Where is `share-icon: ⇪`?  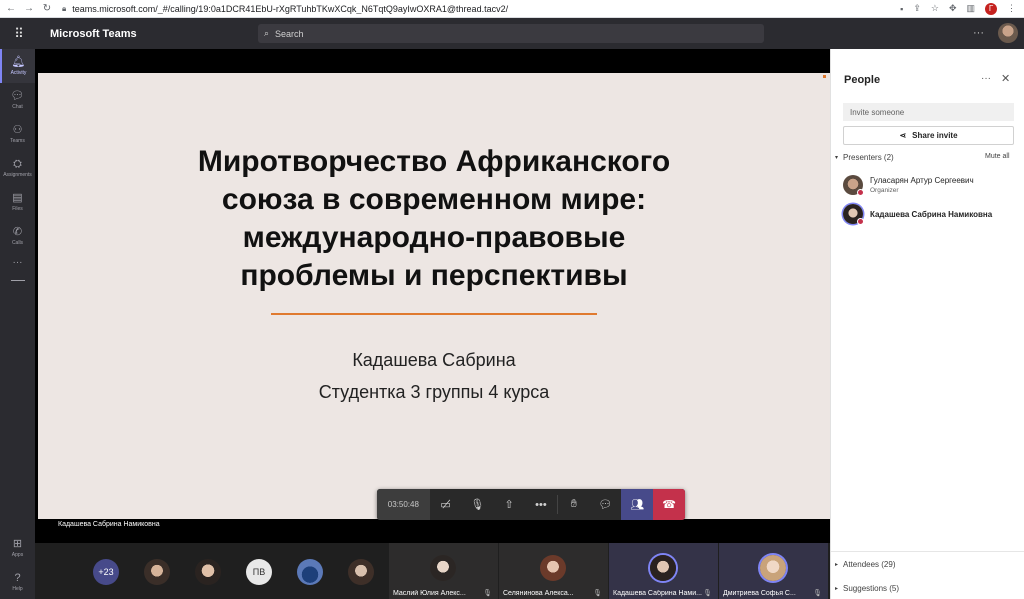
share-icon: ⇪ is located at coordinates (917, 8).